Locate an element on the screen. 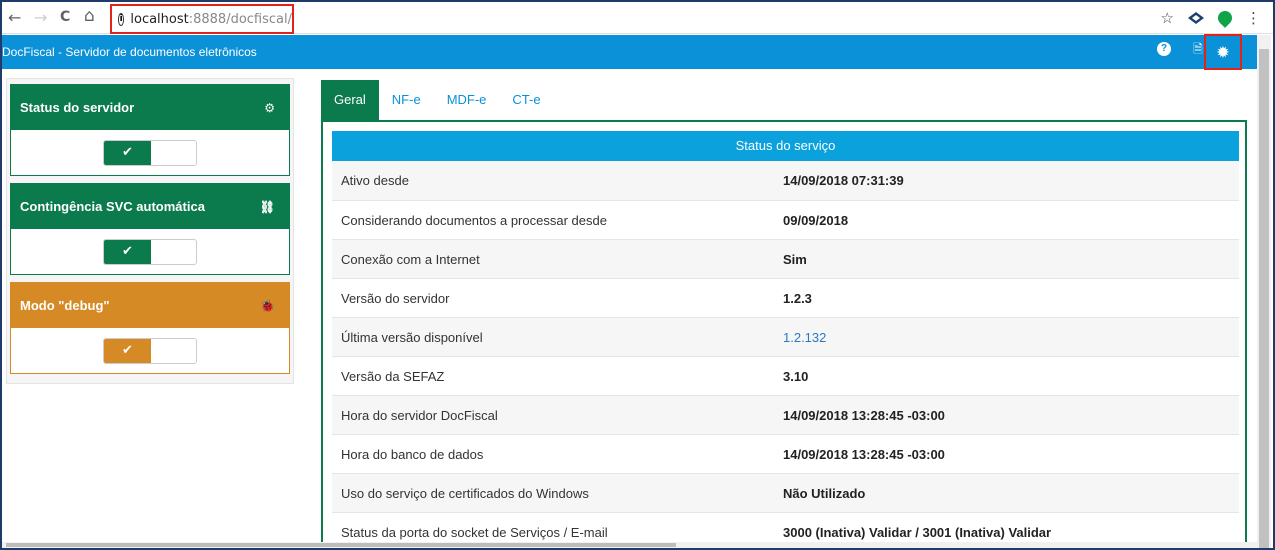 Image resolution: width=1275 pixels, height=550 pixels. contingencia-toggle: ✔ is located at coordinates (150, 251).